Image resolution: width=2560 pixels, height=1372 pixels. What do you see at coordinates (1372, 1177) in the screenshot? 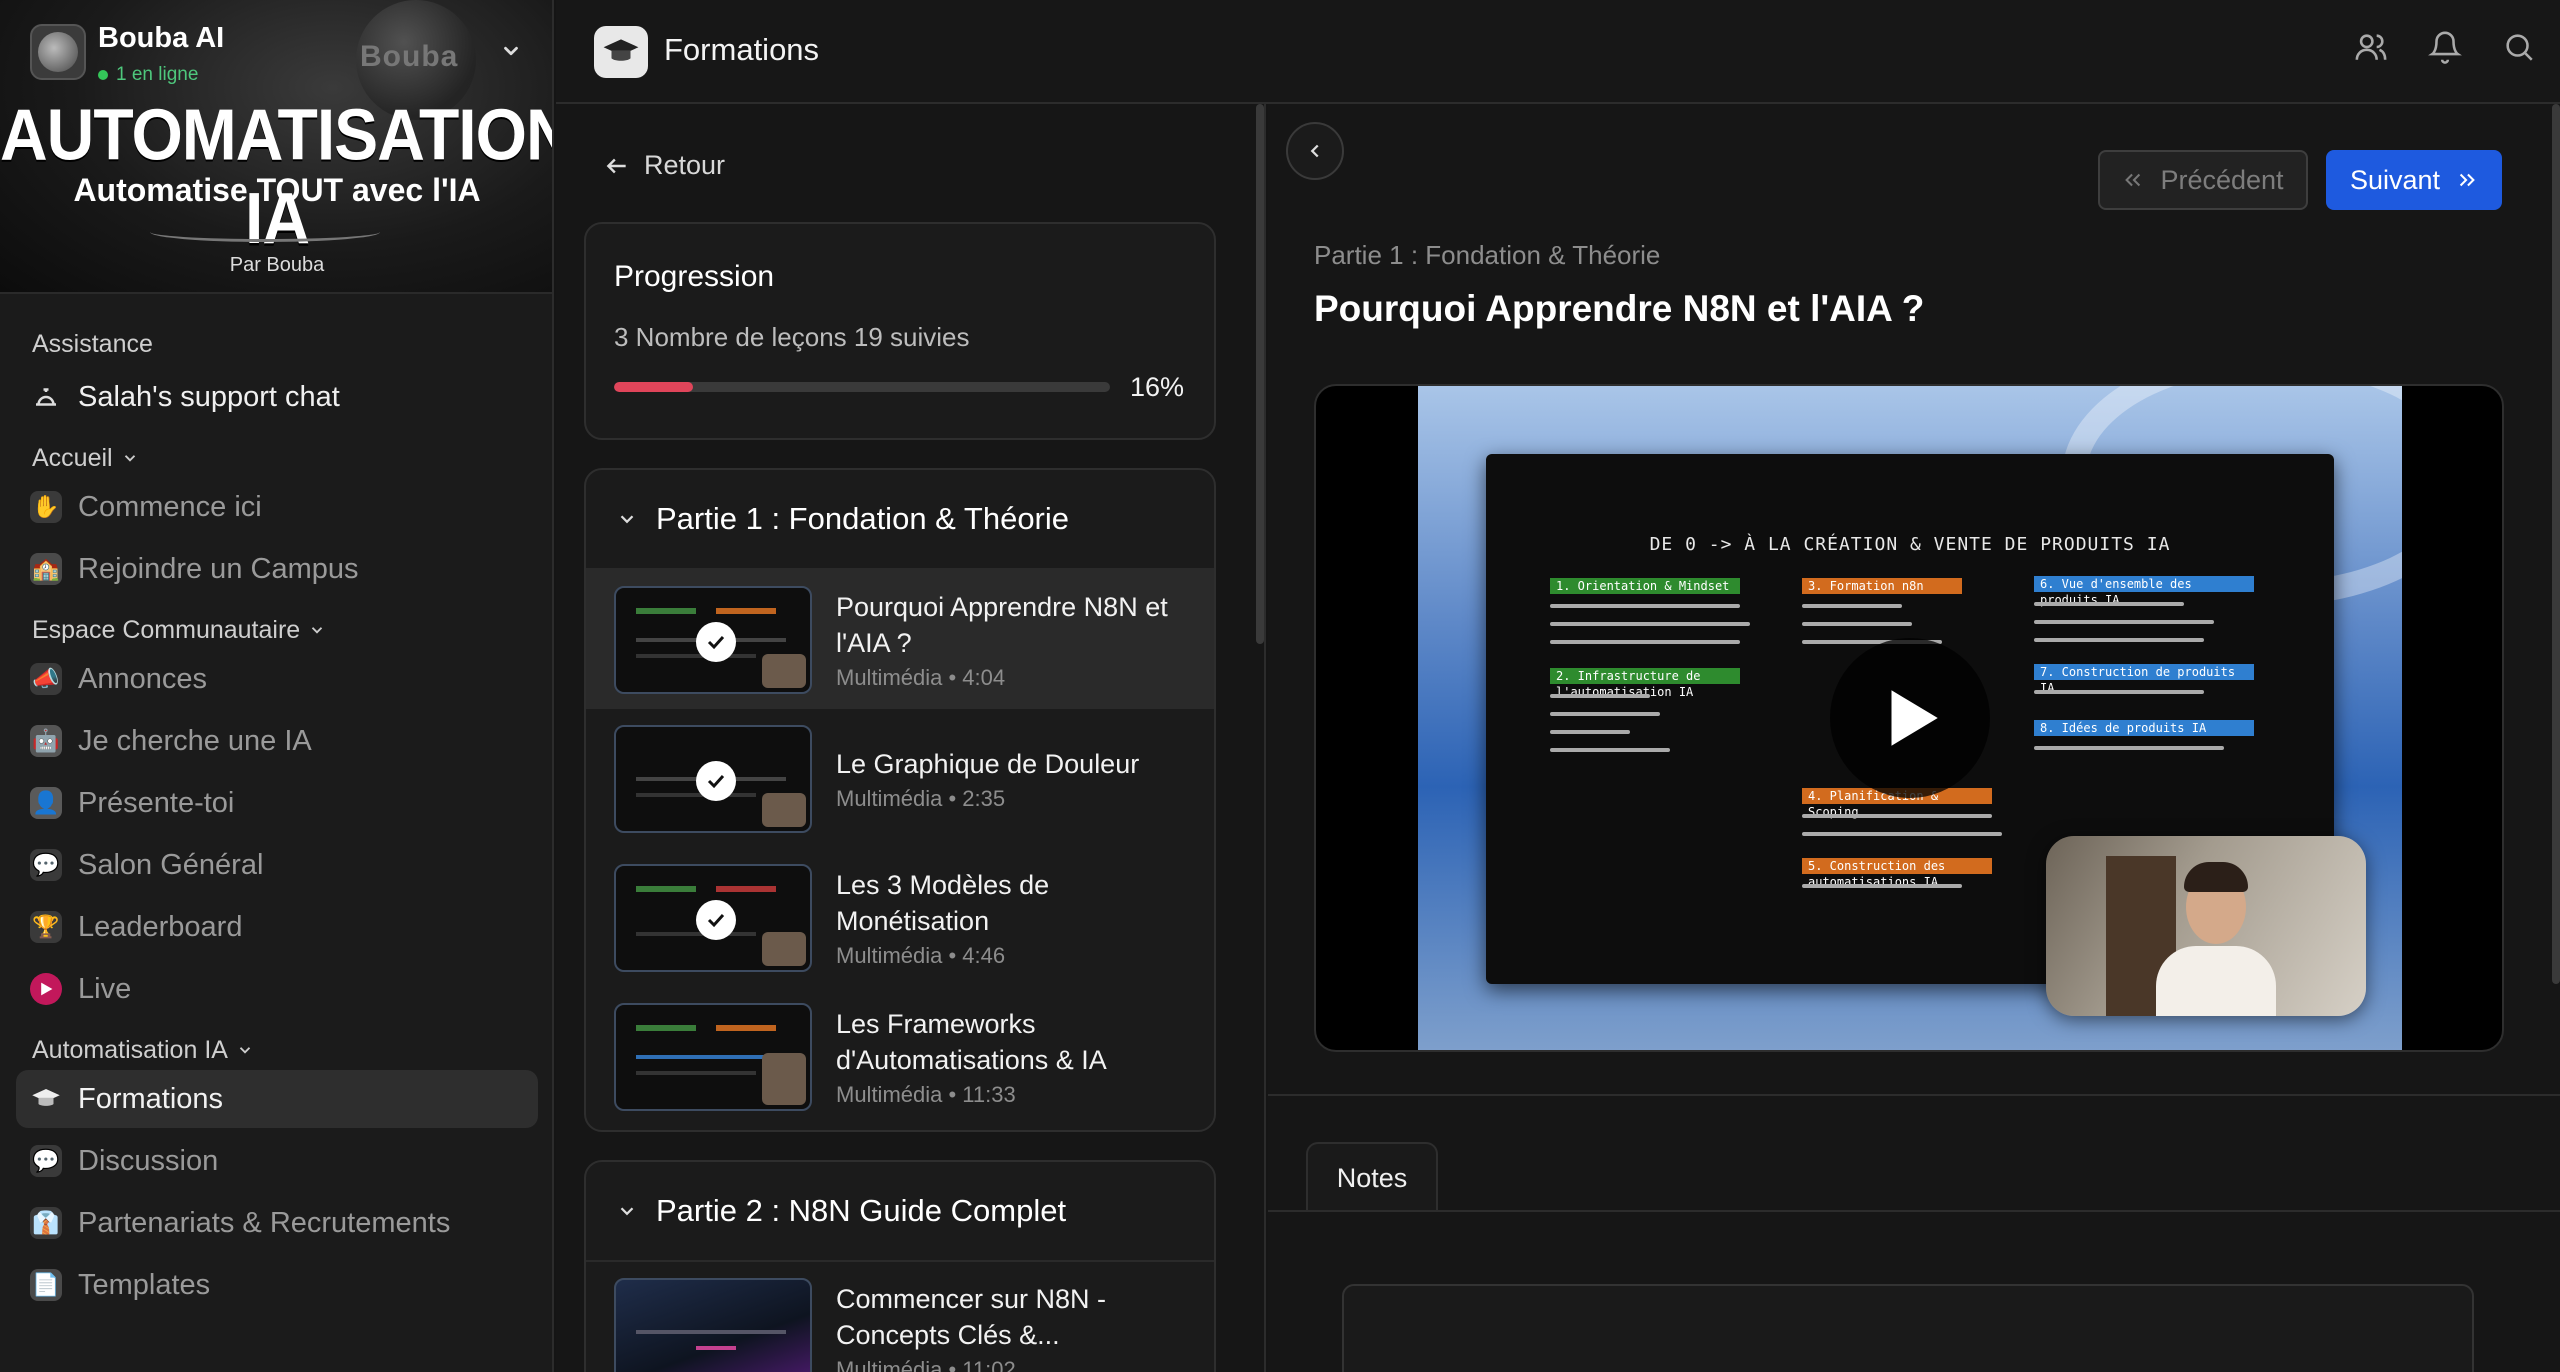
I see `tab-notes: Notes` at bounding box center [1372, 1177].